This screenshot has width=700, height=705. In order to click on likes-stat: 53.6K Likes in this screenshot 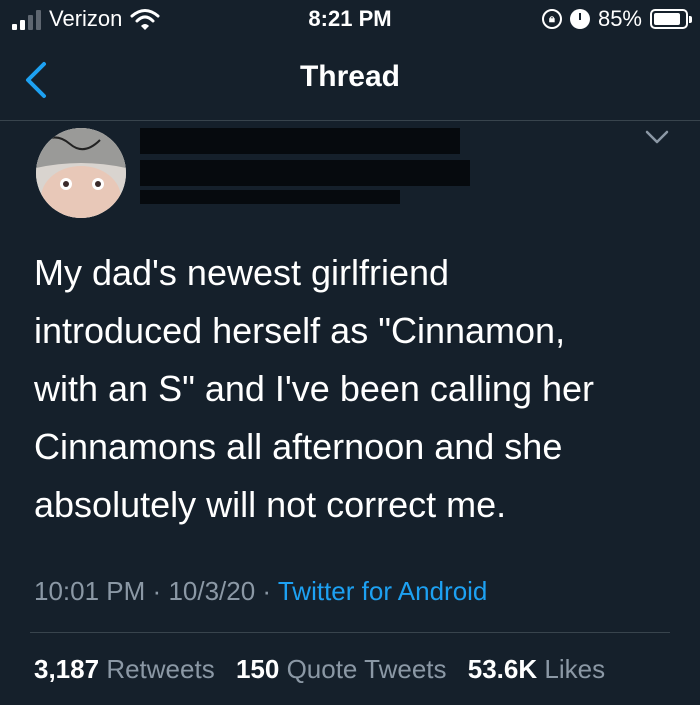, I will do `click(536, 669)`.